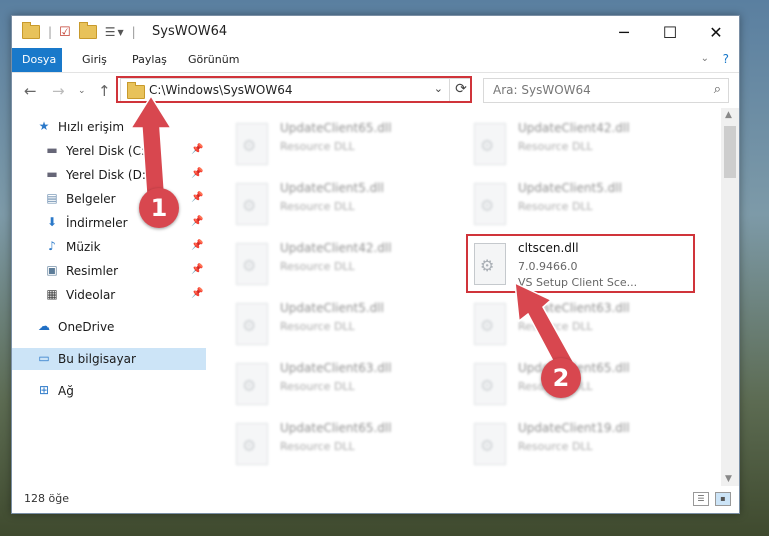 This screenshot has height=536, width=769. Describe the element at coordinates (91, 199) in the screenshot. I see `sidebar-item-label: Belgeler` at that location.